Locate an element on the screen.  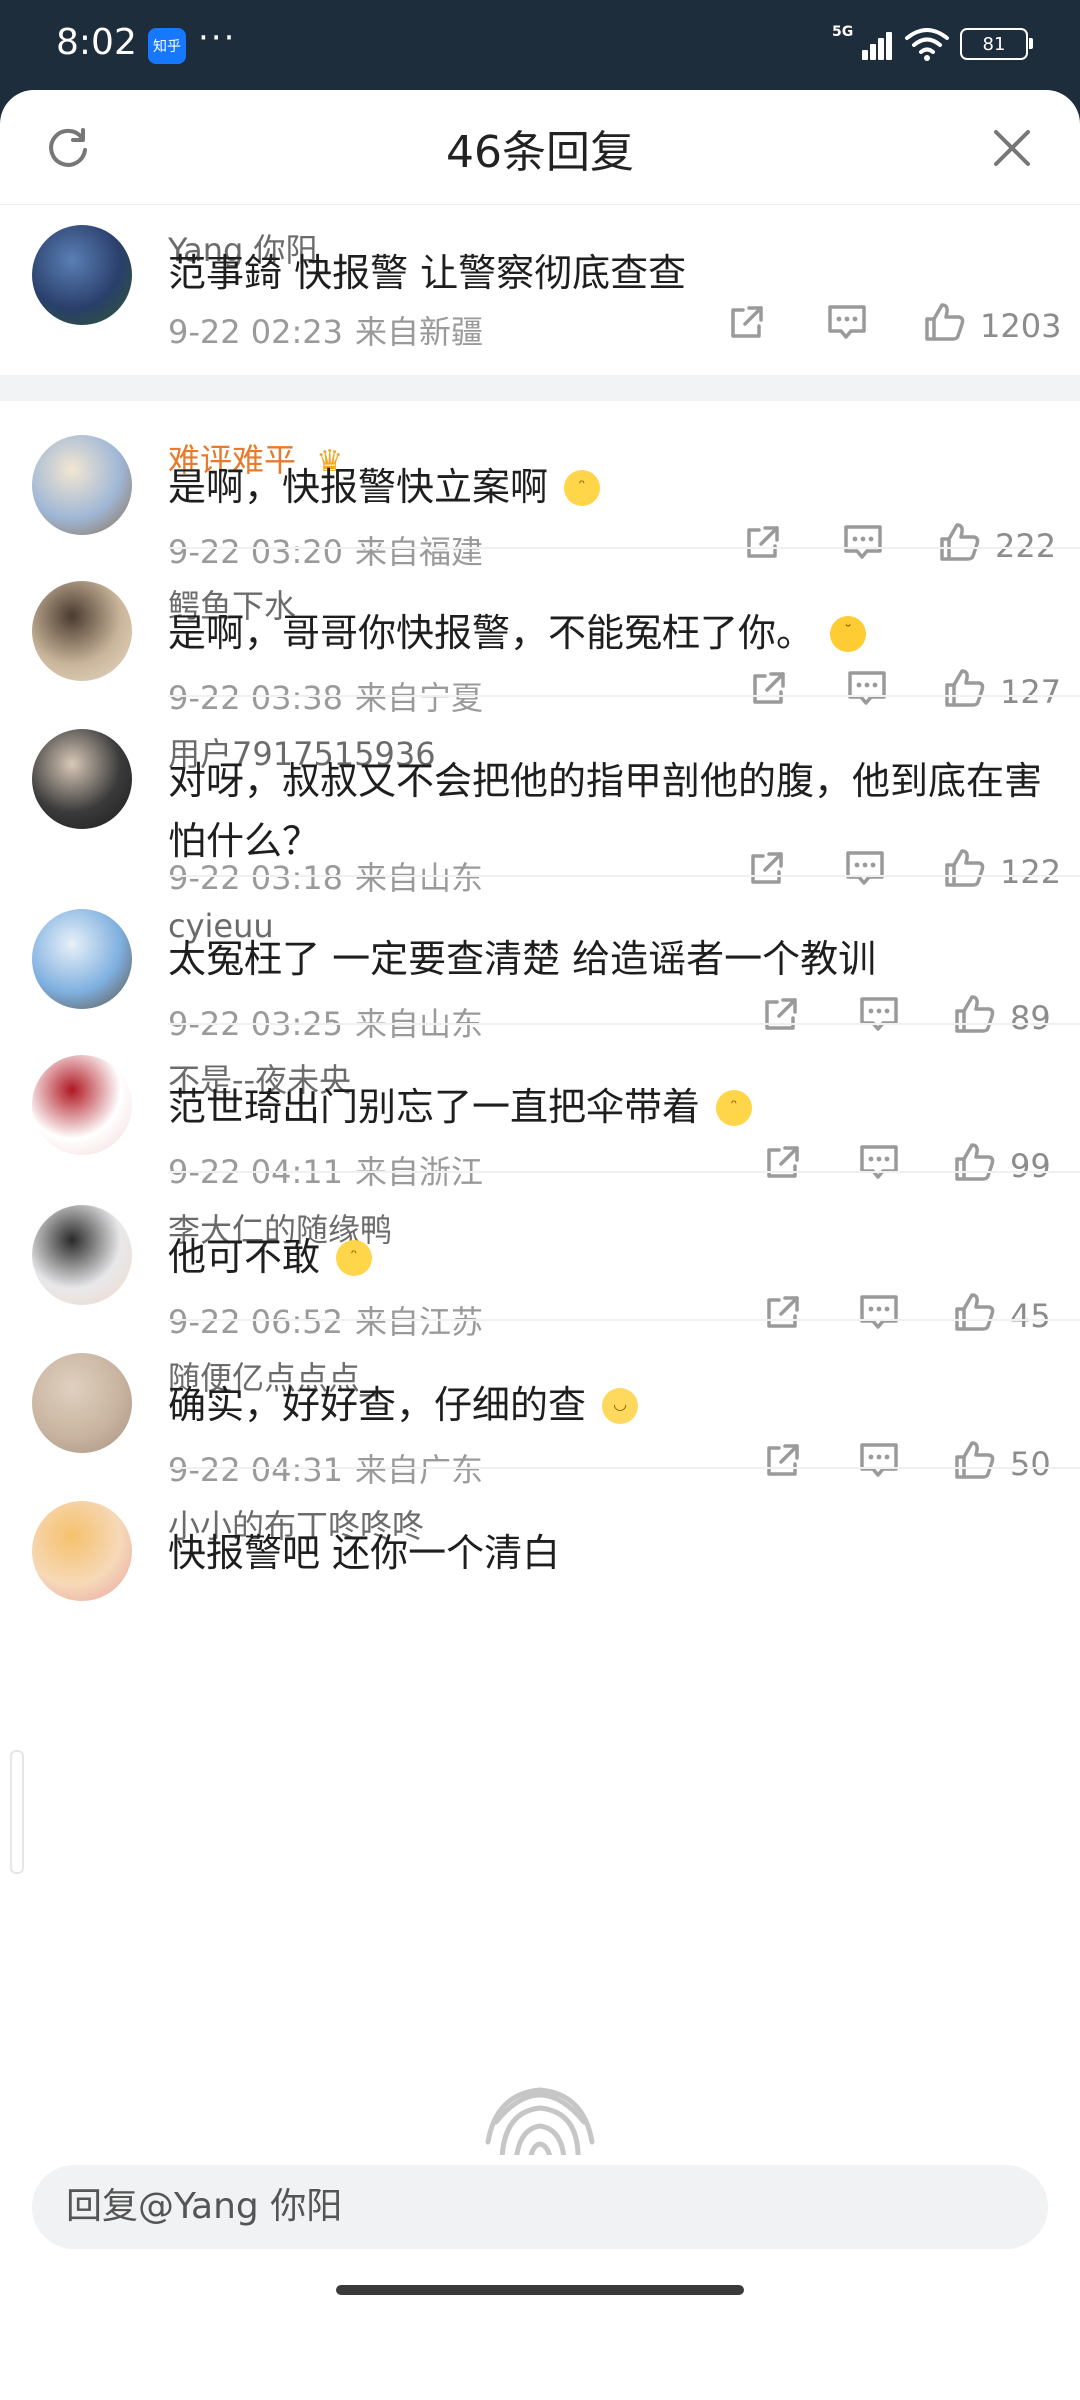
comment-item: 不是--夜未央 范世琦出门别忘了一直把伞带着 ᵔ 9-22 04:11来自浙江 is located at coordinates (540, 1108).